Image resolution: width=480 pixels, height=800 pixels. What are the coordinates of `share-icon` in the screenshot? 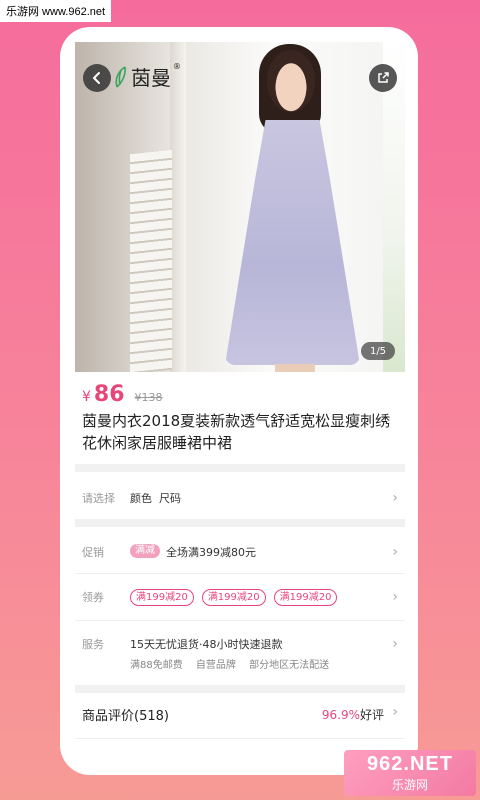 It's located at (383, 77).